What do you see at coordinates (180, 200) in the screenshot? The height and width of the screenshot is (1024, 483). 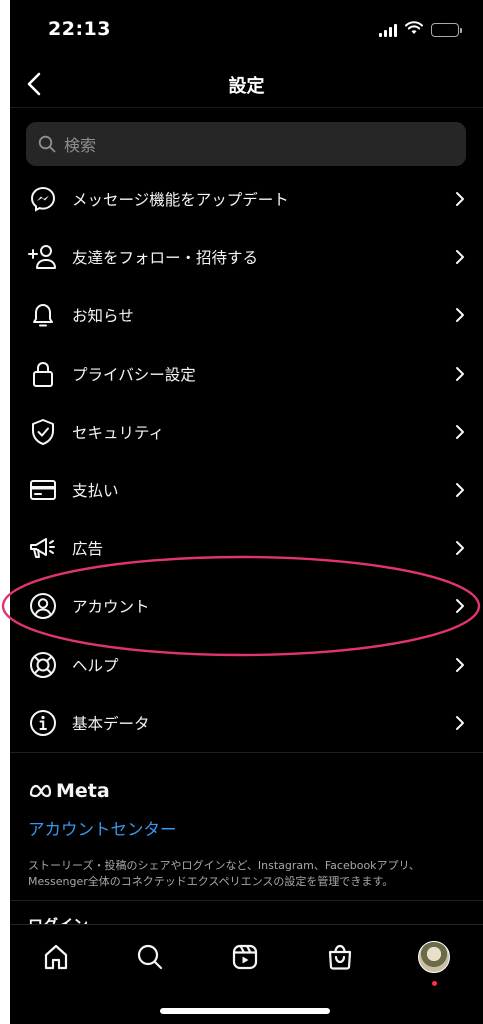 I see `settings-item-label: メッセージ機能をアップデート` at bounding box center [180, 200].